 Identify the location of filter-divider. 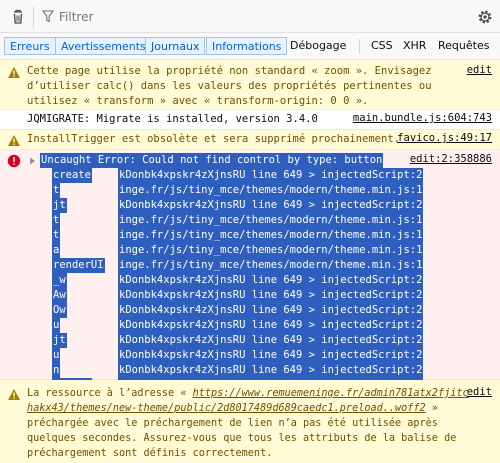
(359, 46).